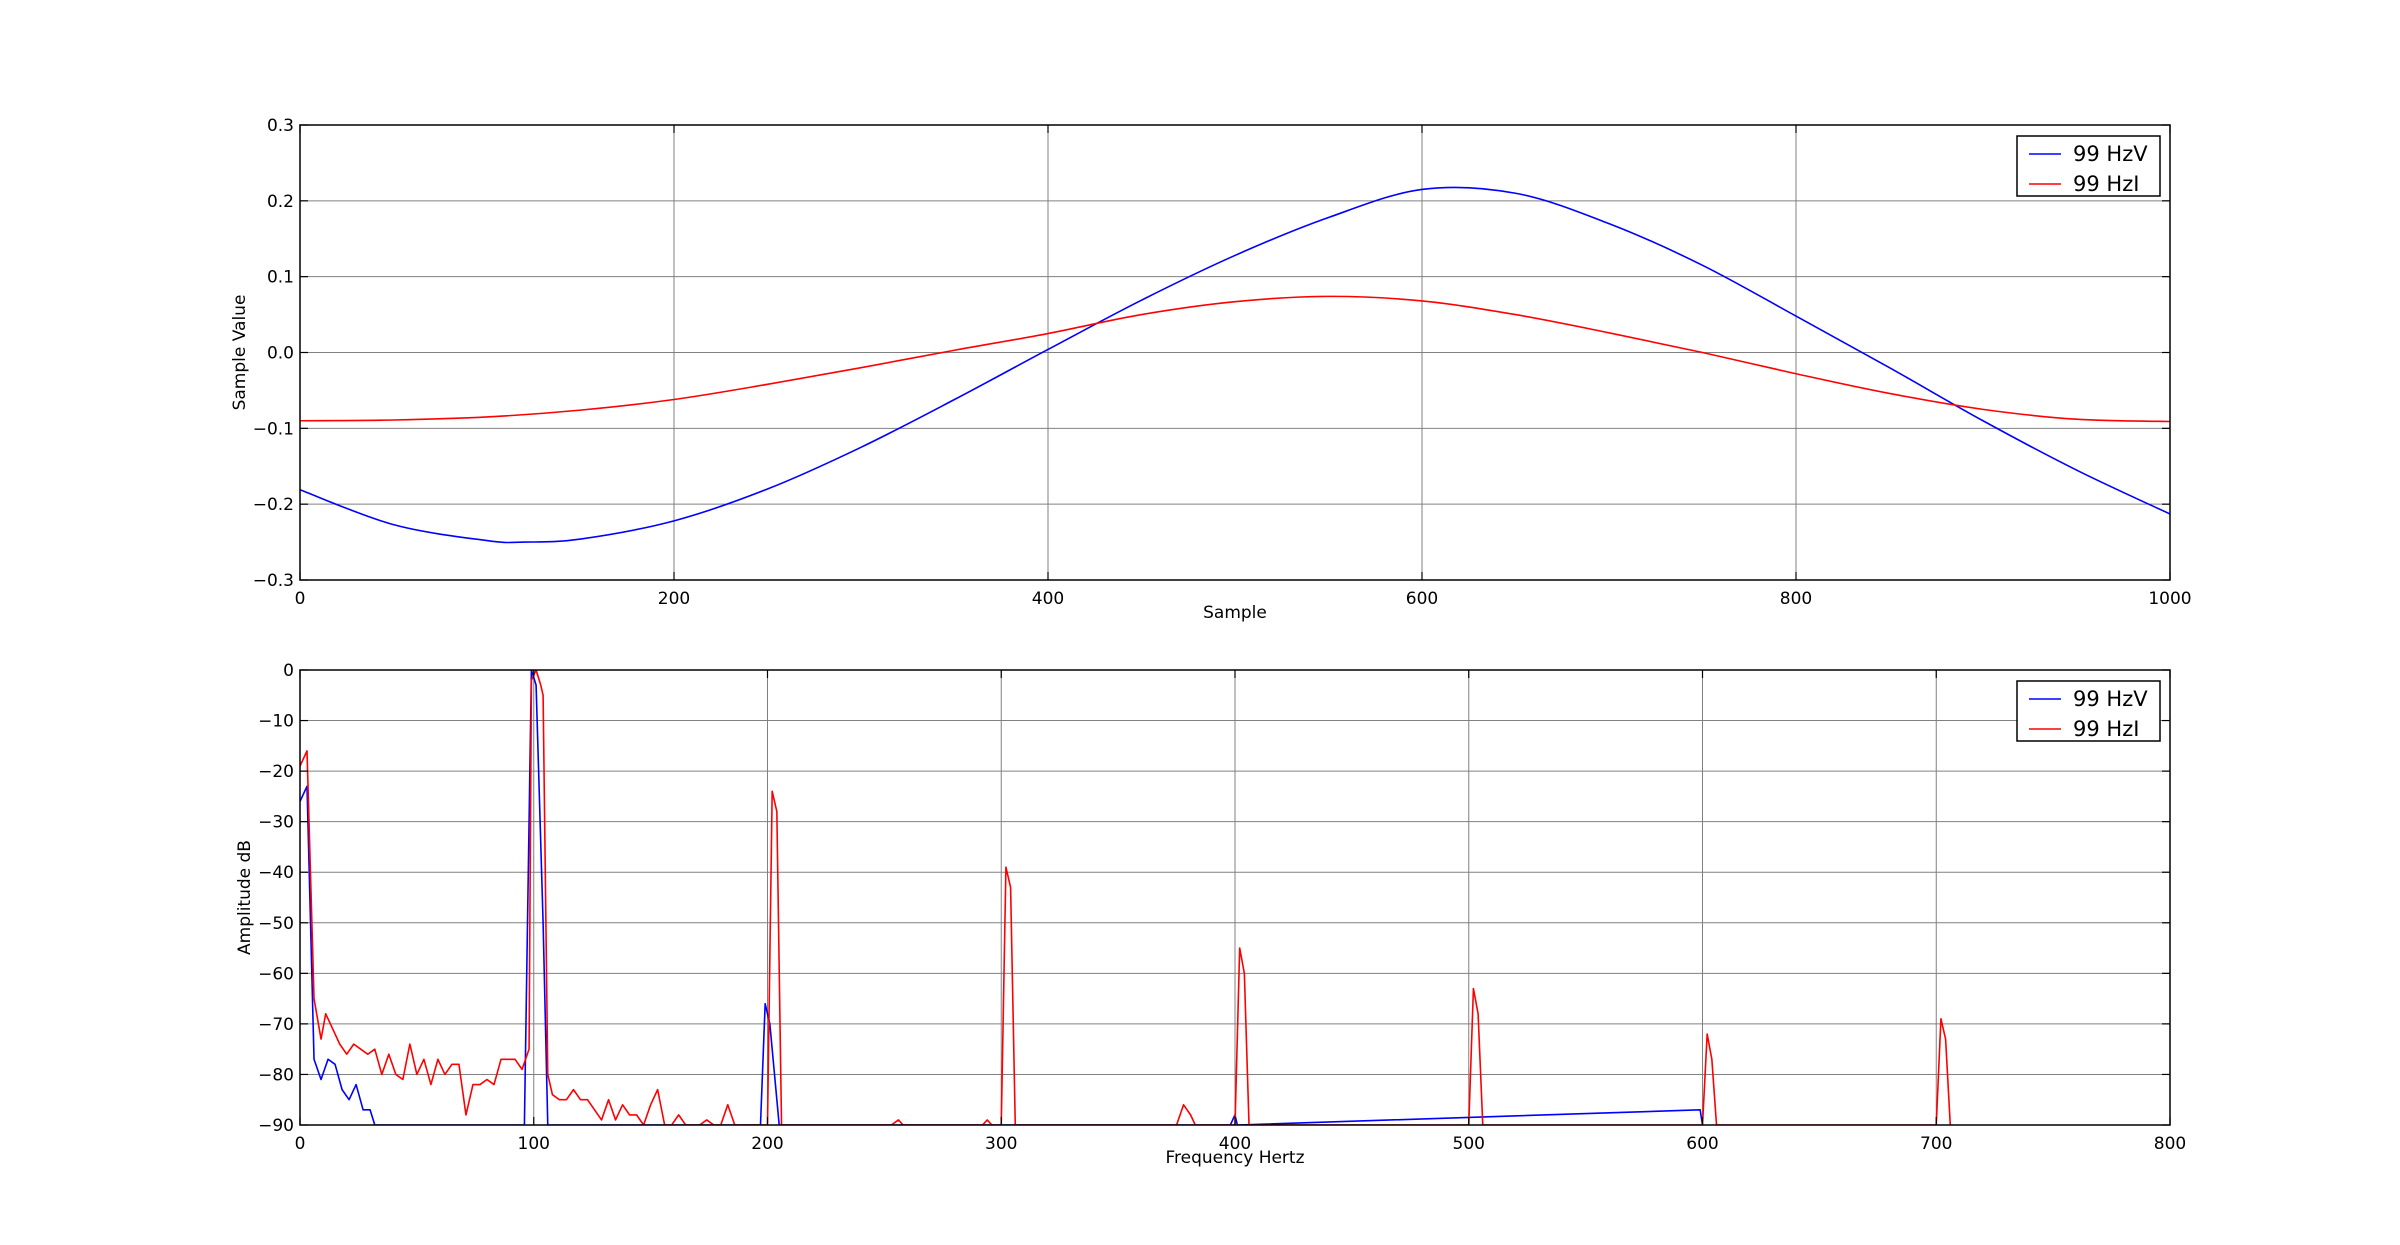 Image resolution: width=2400 pixels, height=1245 pixels. What do you see at coordinates (288, 671) in the screenshot?
I see `y-tick-label: 0` at bounding box center [288, 671].